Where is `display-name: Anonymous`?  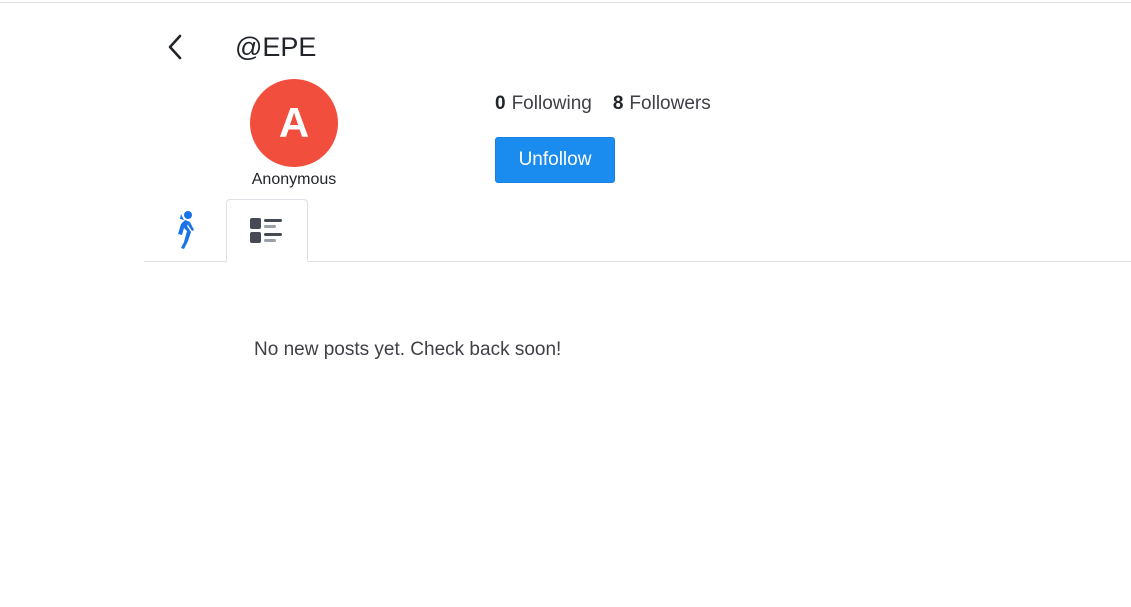
display-name: Anonymous is located at coordinates (294, 179).